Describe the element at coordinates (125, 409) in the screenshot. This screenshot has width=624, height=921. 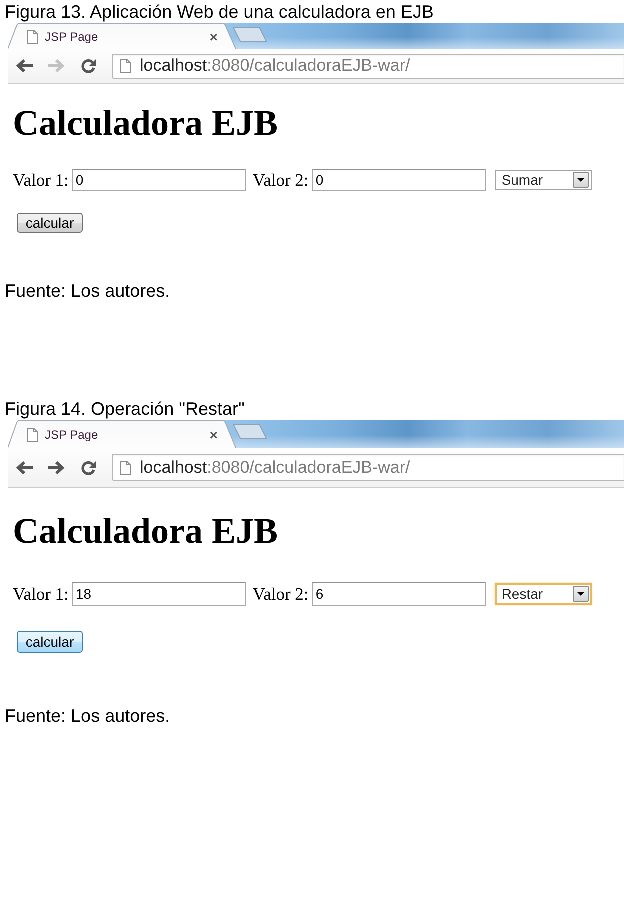
I see `figure-caption: Figura 14. Operación "Restar"` at that location.